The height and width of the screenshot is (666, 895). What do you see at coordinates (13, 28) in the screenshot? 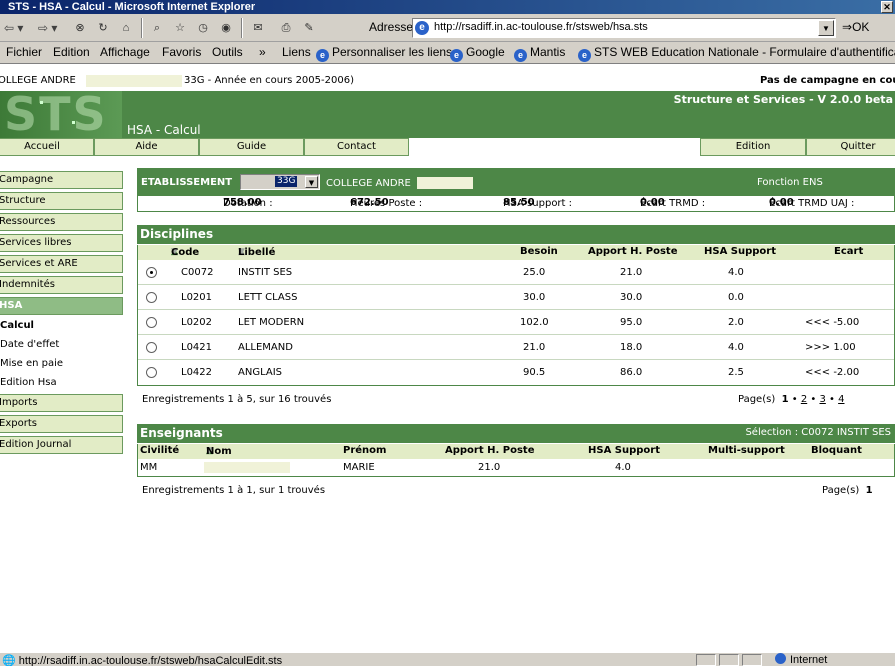
I see `back-icon: ⇦ ▾` at bounding box center [13, 28].